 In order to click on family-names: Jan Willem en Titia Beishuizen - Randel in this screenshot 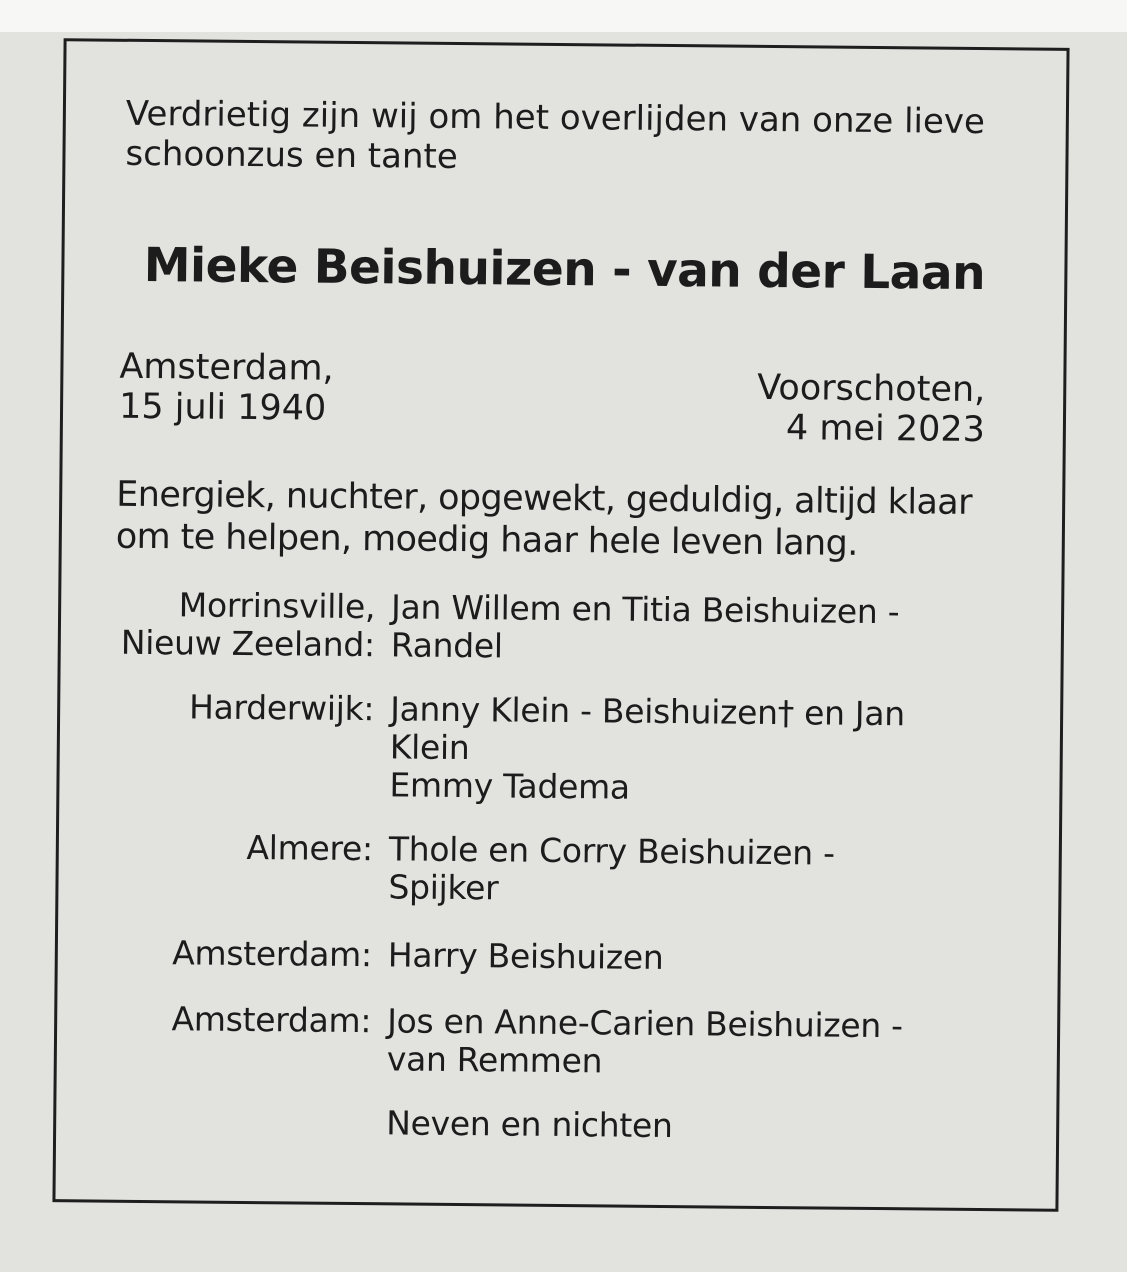, I will do `click(726, 628)`.